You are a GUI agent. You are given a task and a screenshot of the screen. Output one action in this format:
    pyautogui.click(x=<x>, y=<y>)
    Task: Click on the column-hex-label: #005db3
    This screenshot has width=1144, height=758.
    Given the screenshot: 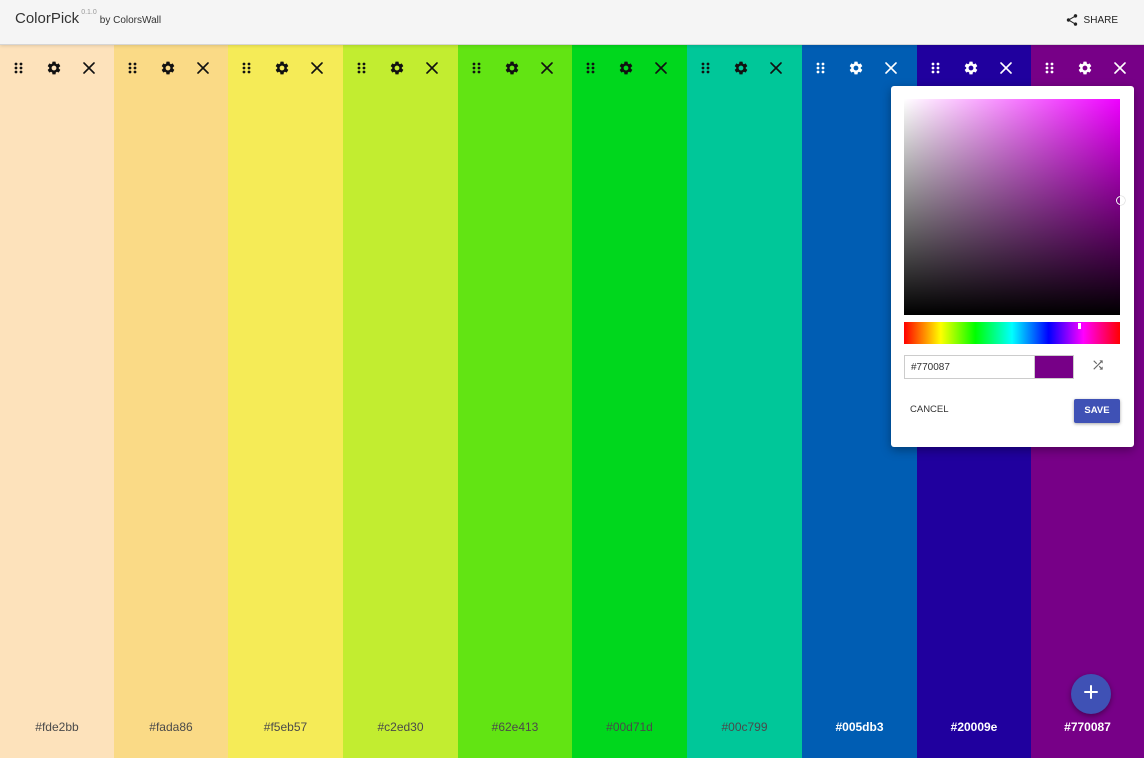 What is the action you would take?
    pyautogui.click(x=859, y=727)
    